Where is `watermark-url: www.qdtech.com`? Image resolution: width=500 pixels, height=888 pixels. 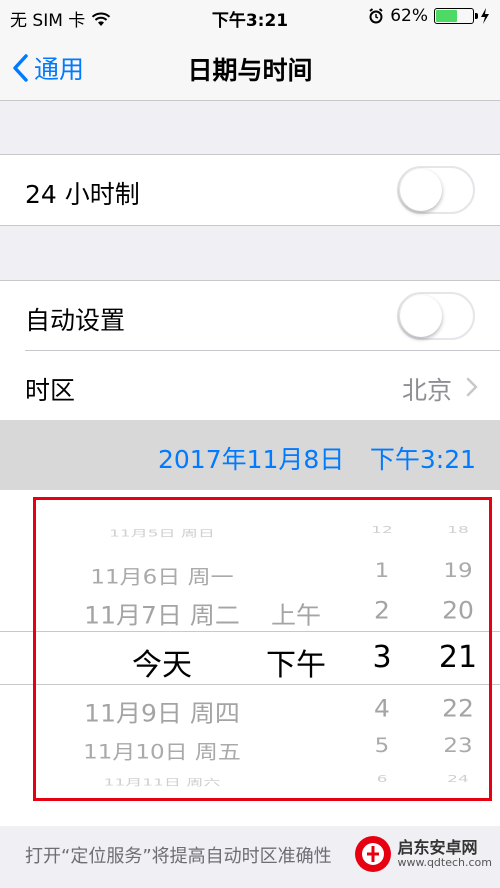 watermark-url: www.qdtech.com is located at coordinates (444, 862).